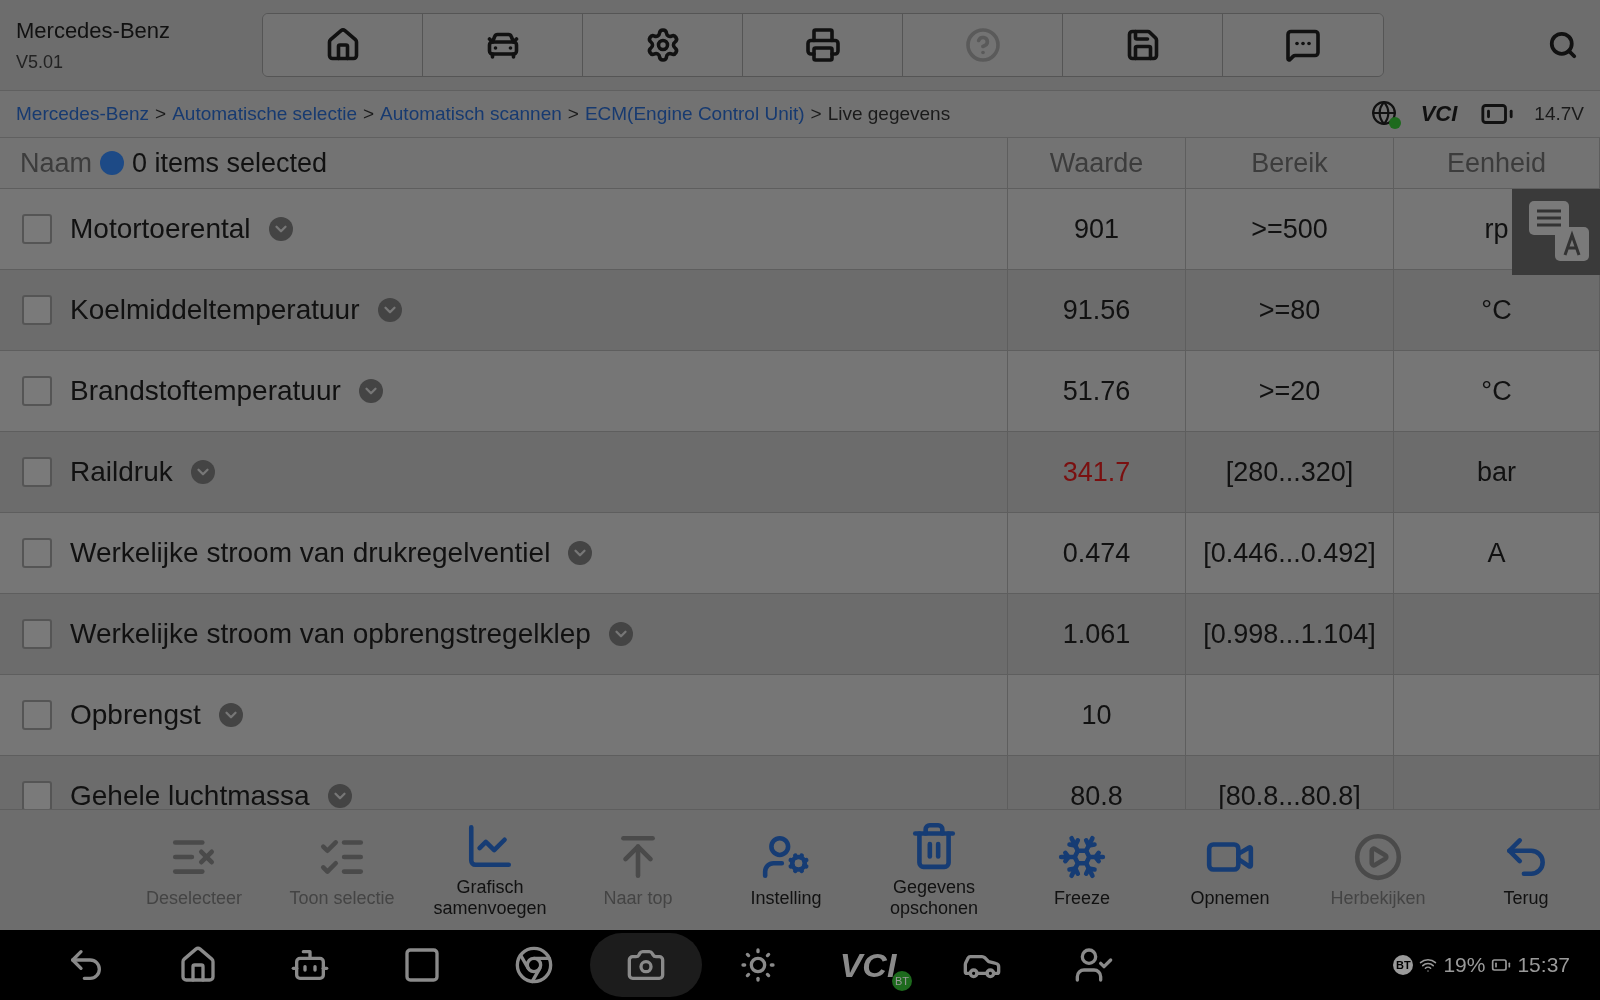 This screenshot has width=1600, height=1000. Describe the element at coordinates (205, 391) in the screenshot. I see `parameter-name: Brandstoftemperatuur` at that location.